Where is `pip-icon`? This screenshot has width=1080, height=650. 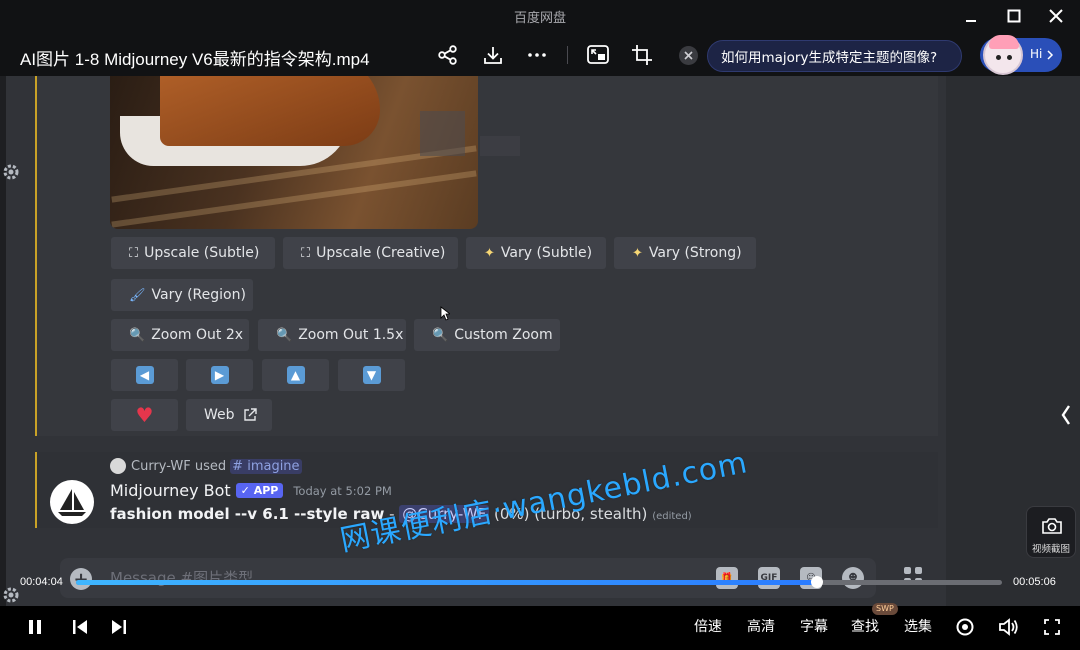
pip-icon is located at coordinates (598, 54).